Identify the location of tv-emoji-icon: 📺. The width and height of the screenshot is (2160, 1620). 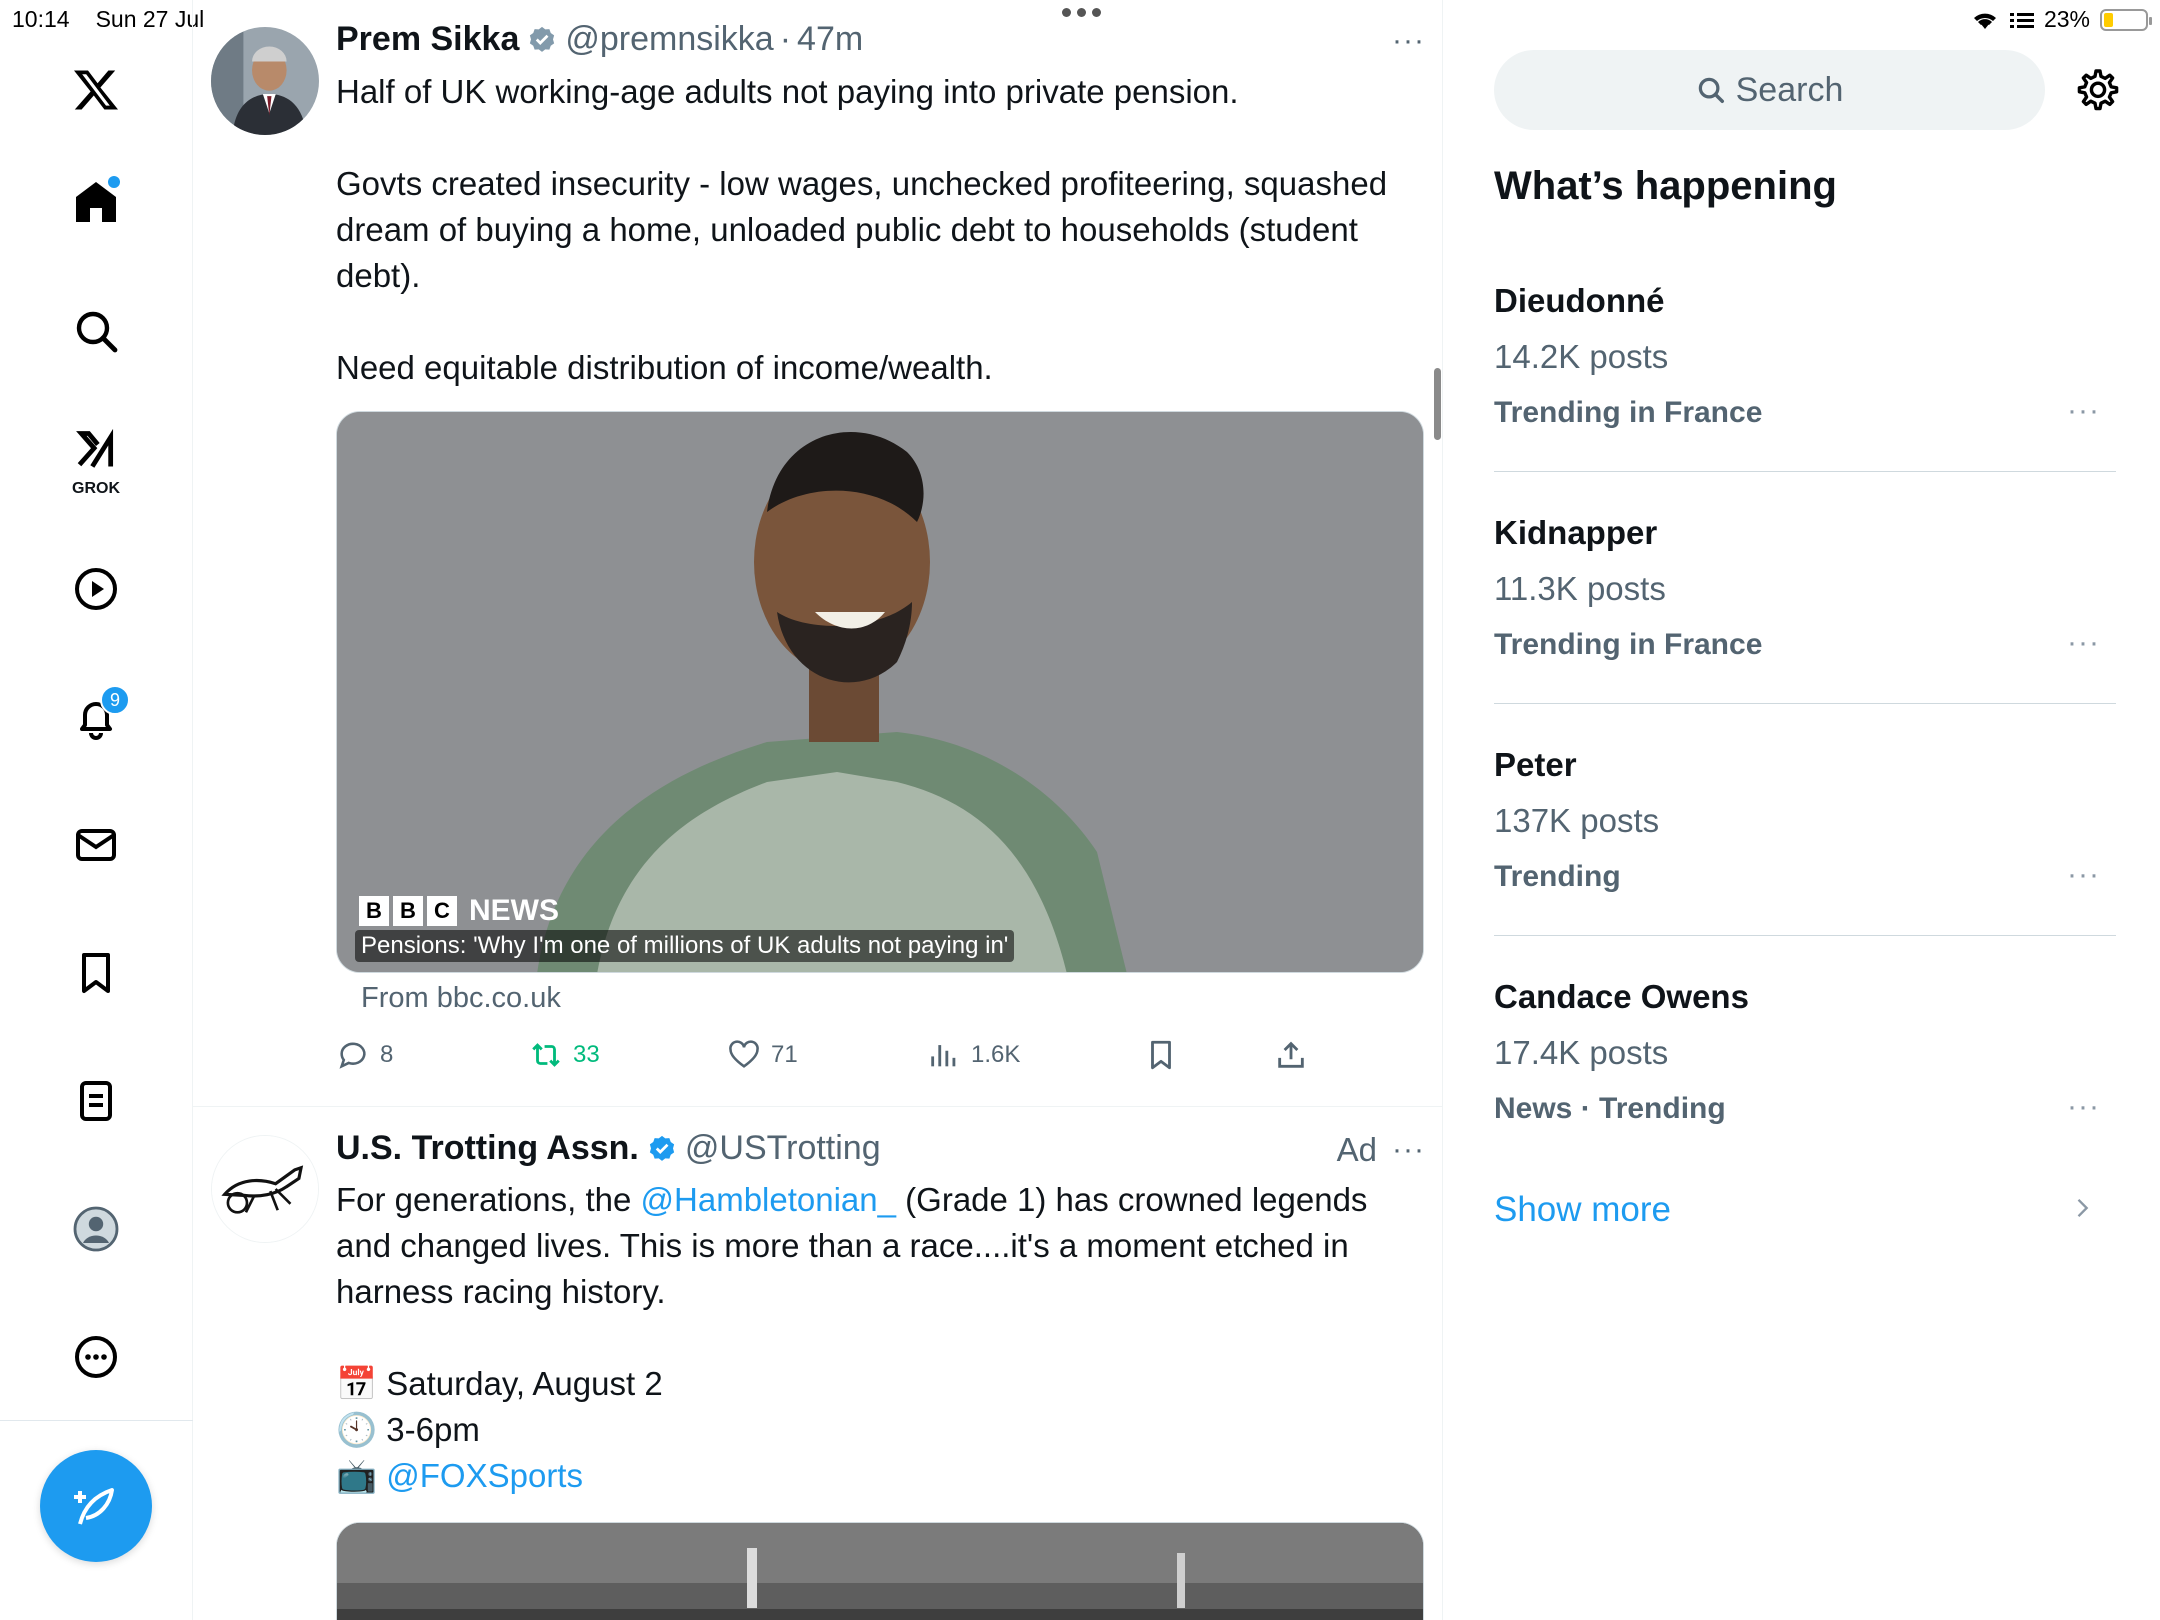
(357, 1475).